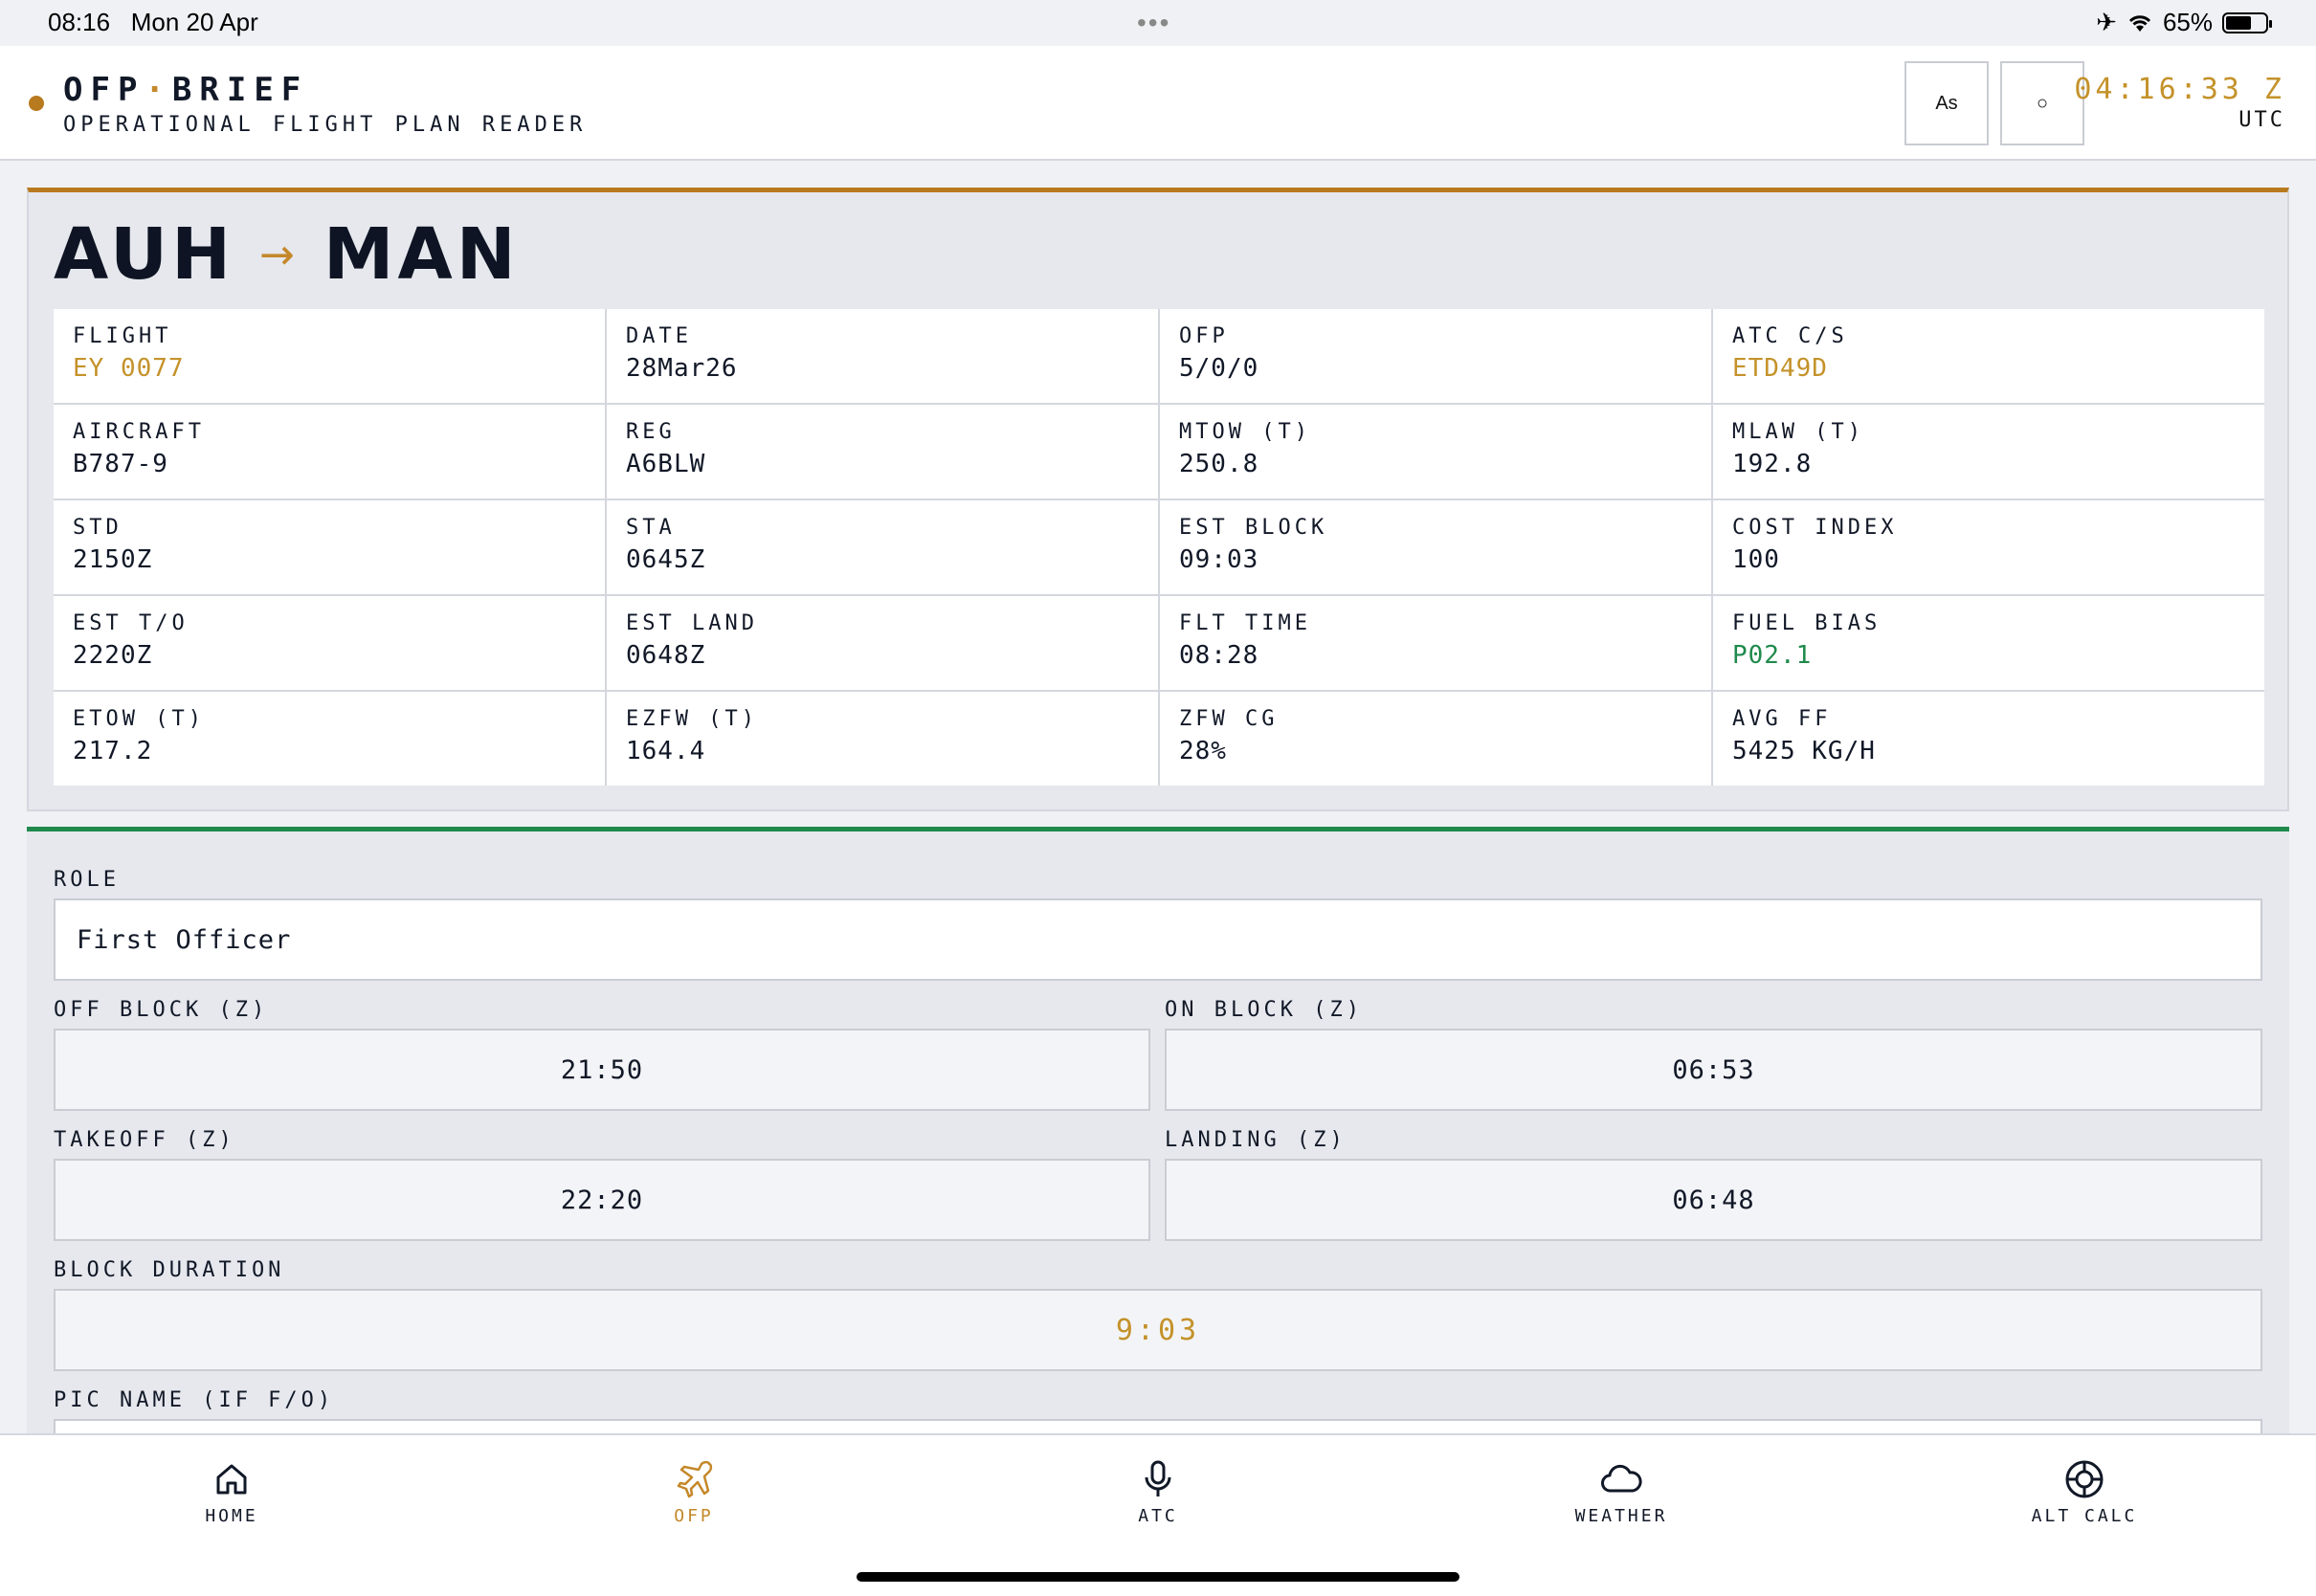  Describe the element at coordinates (1780, 369) in the screenshot. I see `detail-value: ETD49D` at that location.